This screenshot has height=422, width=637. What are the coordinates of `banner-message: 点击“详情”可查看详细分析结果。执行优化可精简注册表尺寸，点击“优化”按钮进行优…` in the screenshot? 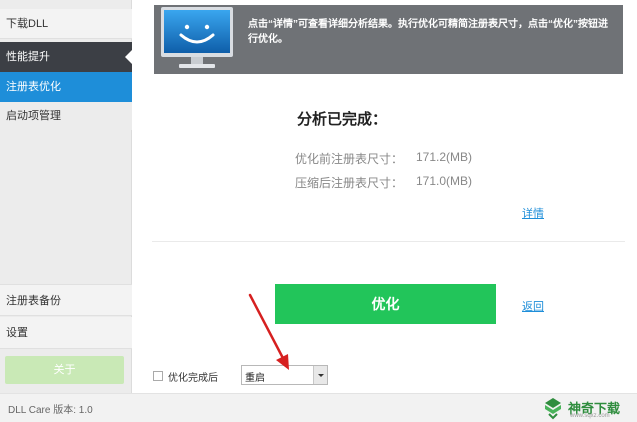 It's located at (428, 32).